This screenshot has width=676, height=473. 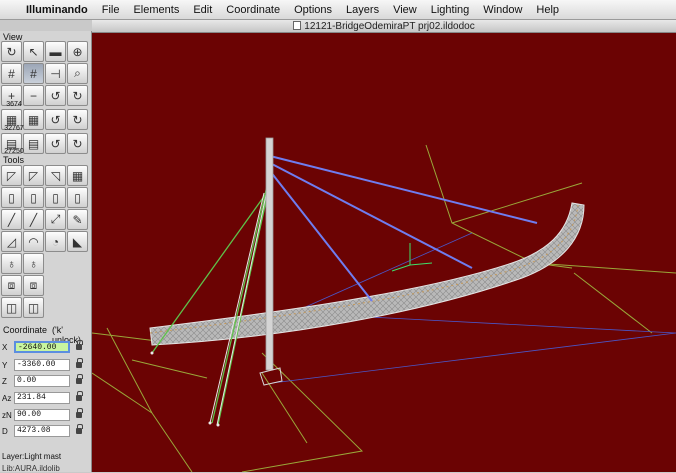 I want to click on axis-gizmo, so click(x=412, y=257).